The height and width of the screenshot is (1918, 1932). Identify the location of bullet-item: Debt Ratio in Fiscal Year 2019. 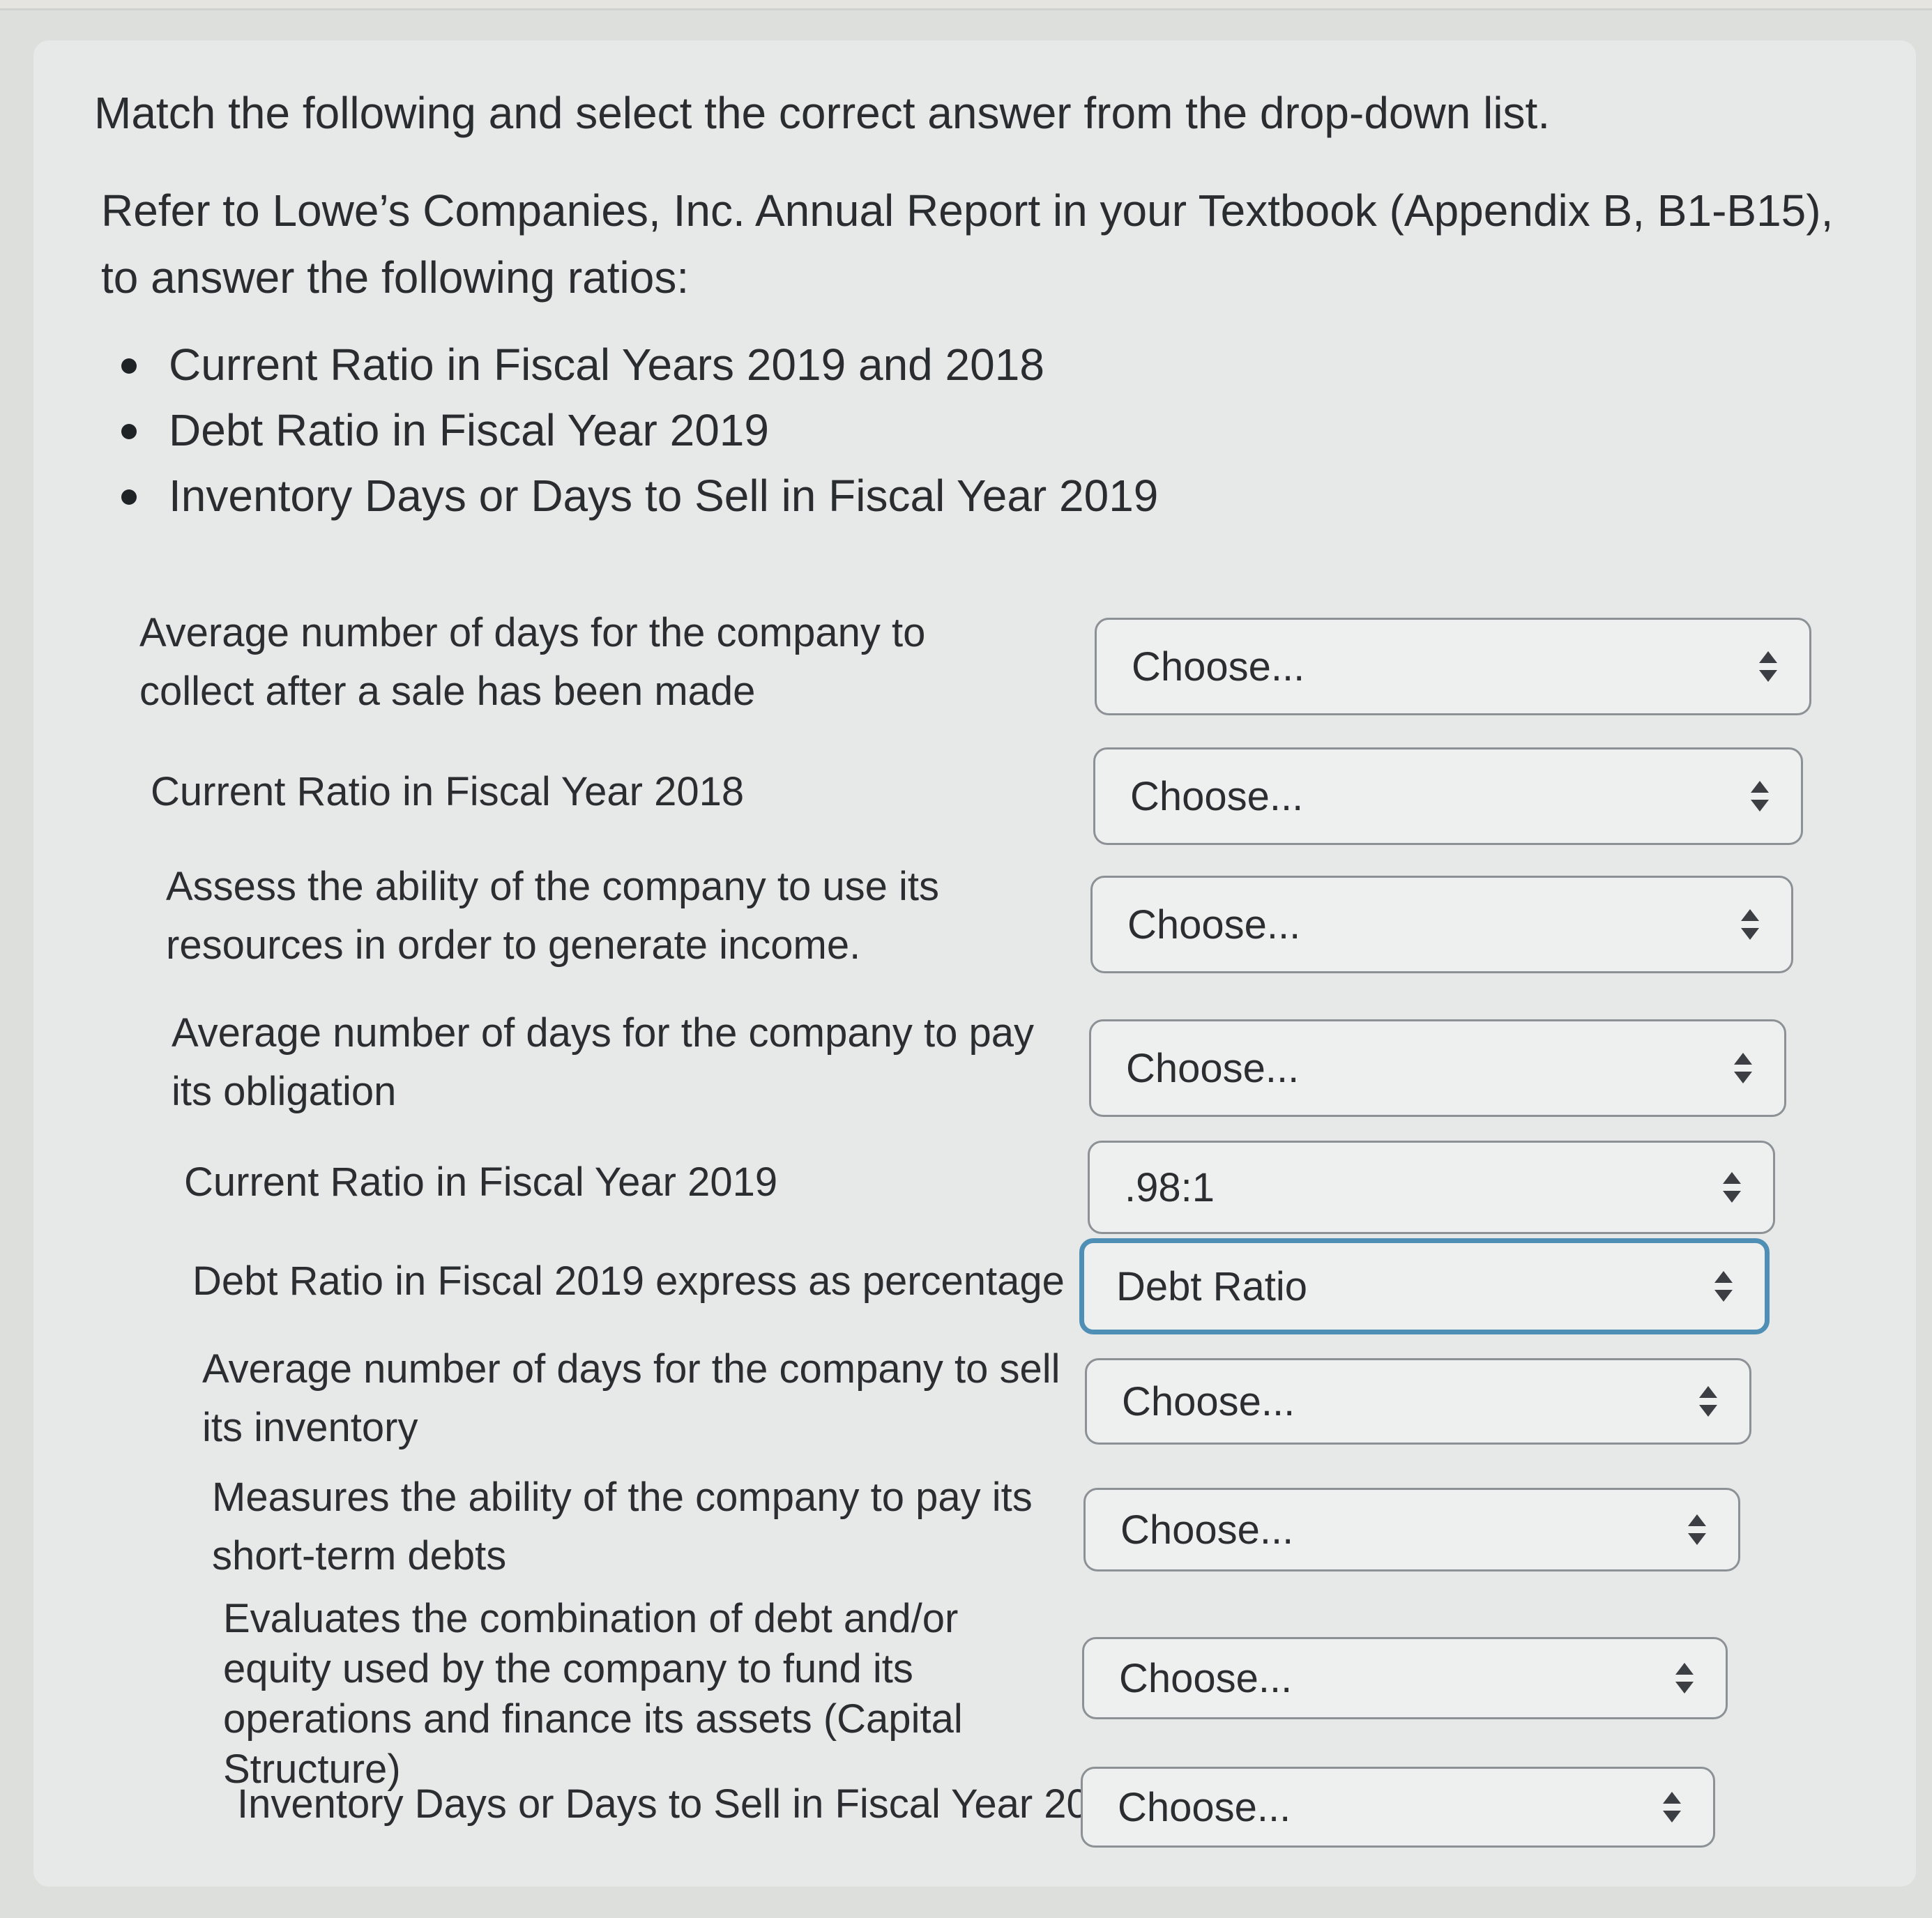
(635, 430).